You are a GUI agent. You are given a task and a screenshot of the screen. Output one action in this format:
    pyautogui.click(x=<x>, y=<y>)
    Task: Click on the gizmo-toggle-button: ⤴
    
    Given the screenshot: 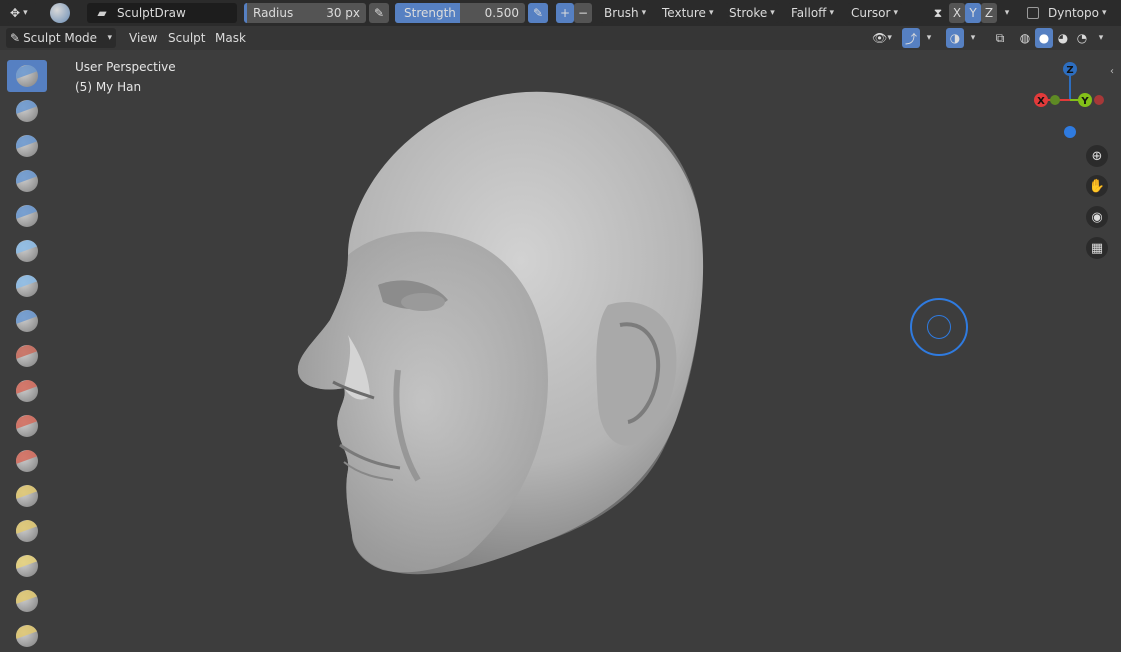 What is the action you would take?
    pyautogui.click(x=911, y=38)
    